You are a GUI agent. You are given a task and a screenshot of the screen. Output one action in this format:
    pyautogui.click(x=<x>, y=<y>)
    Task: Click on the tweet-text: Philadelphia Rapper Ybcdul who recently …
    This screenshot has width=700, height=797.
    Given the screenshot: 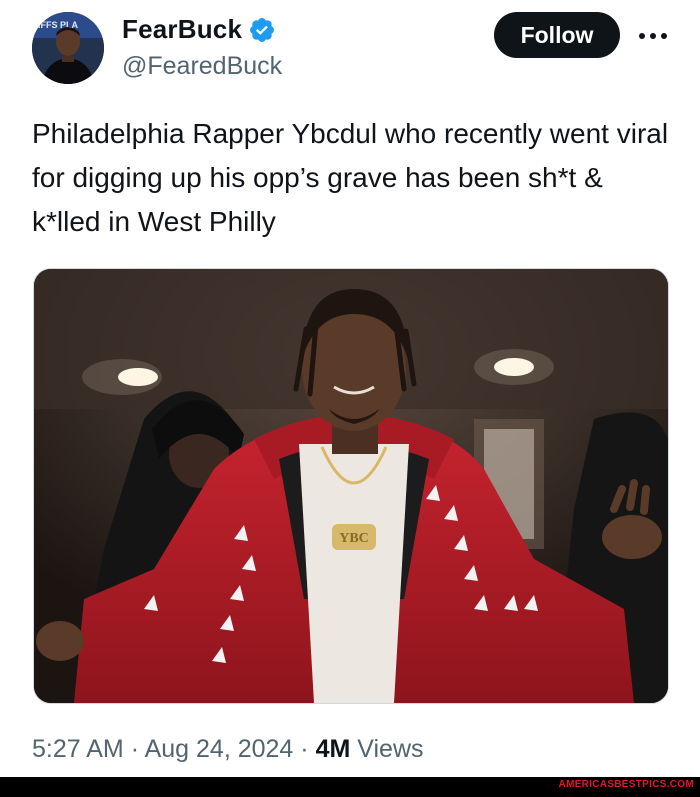 What is the action you would take?
    pyautogui.click(x=350, y=177)
    